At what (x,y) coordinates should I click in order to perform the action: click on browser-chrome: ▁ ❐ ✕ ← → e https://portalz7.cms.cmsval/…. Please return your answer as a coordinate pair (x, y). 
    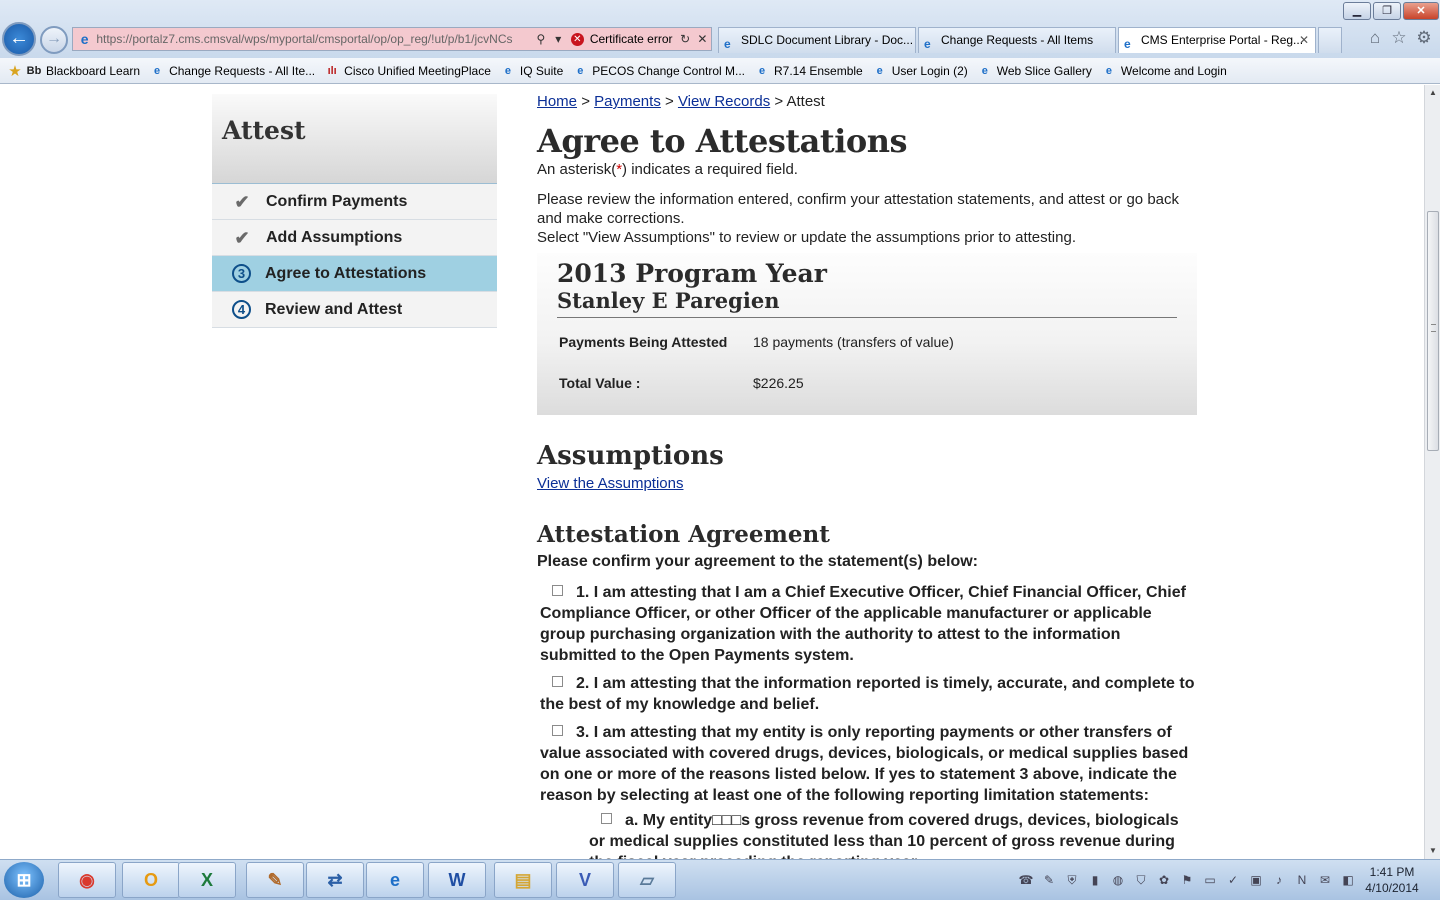
    Looking at the image, I should click on (720, 29).